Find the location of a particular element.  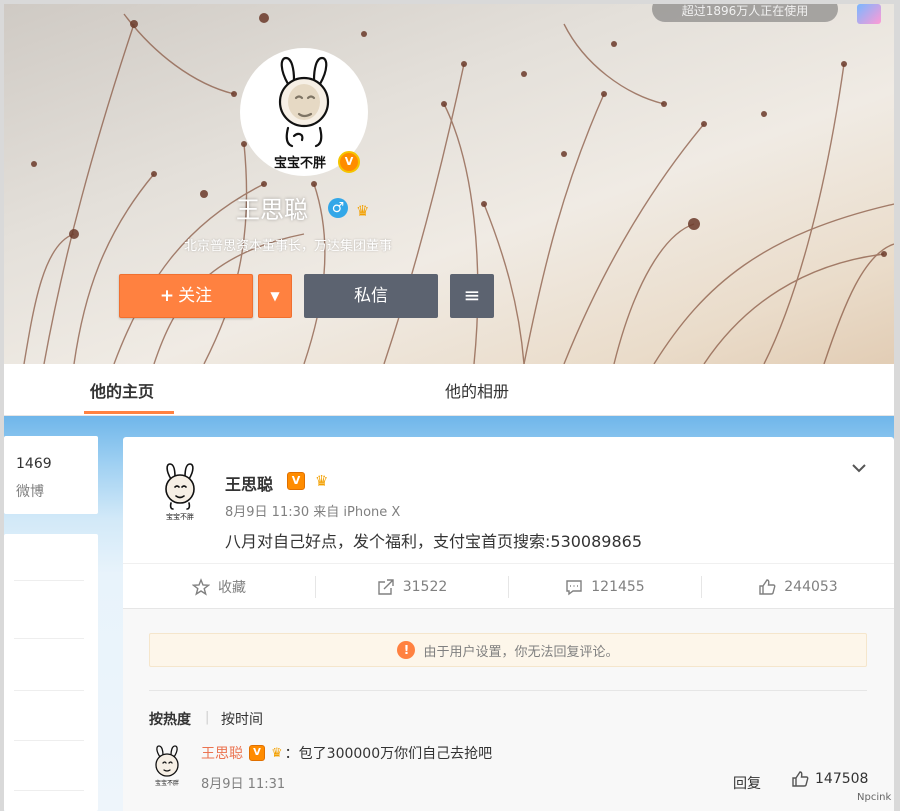

follow-dropdown-button: ▼ is located at coordinates (275, 296).